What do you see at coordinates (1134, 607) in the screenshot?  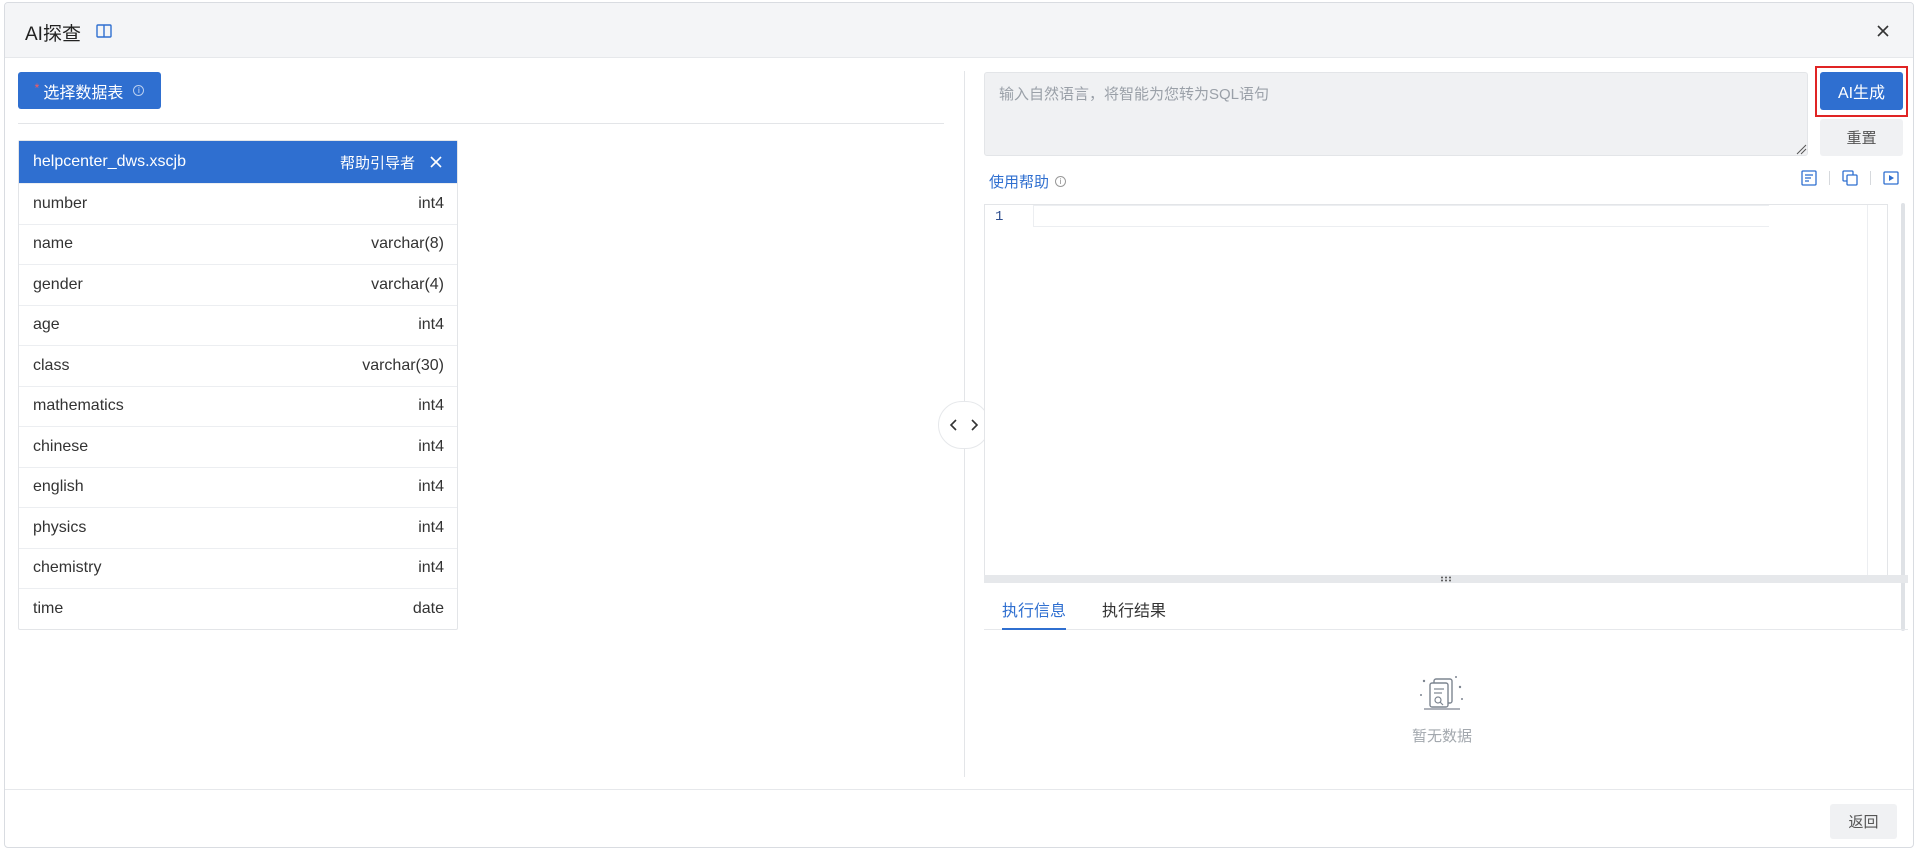 I see `tab-execution-result: 执行结果` at bounding box center [1134, 607].